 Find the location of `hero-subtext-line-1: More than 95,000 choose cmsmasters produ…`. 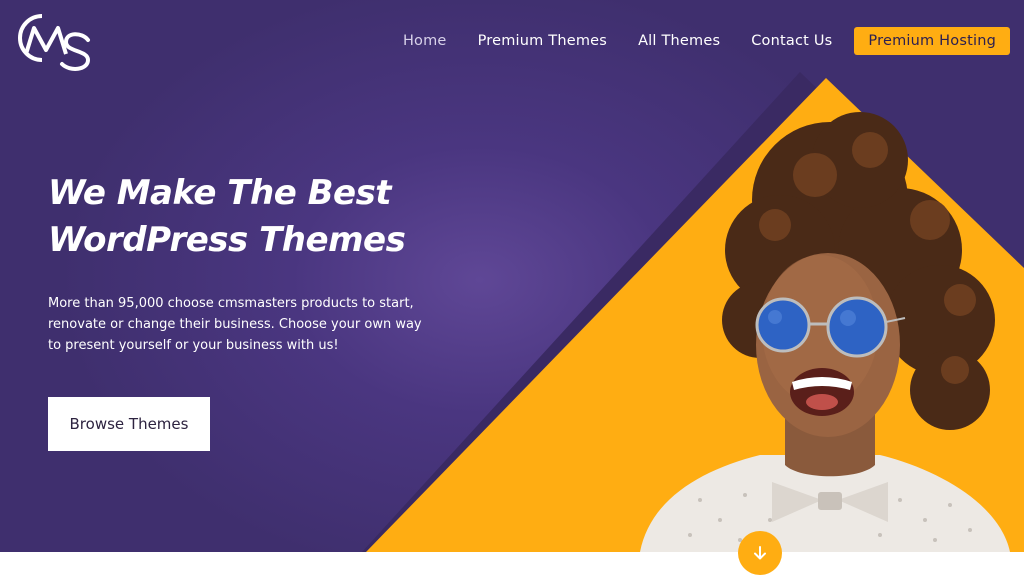

hero-subtext-line-1: More than 95,000 choose cmsmasters produ… is located at coordinates (231, 303).